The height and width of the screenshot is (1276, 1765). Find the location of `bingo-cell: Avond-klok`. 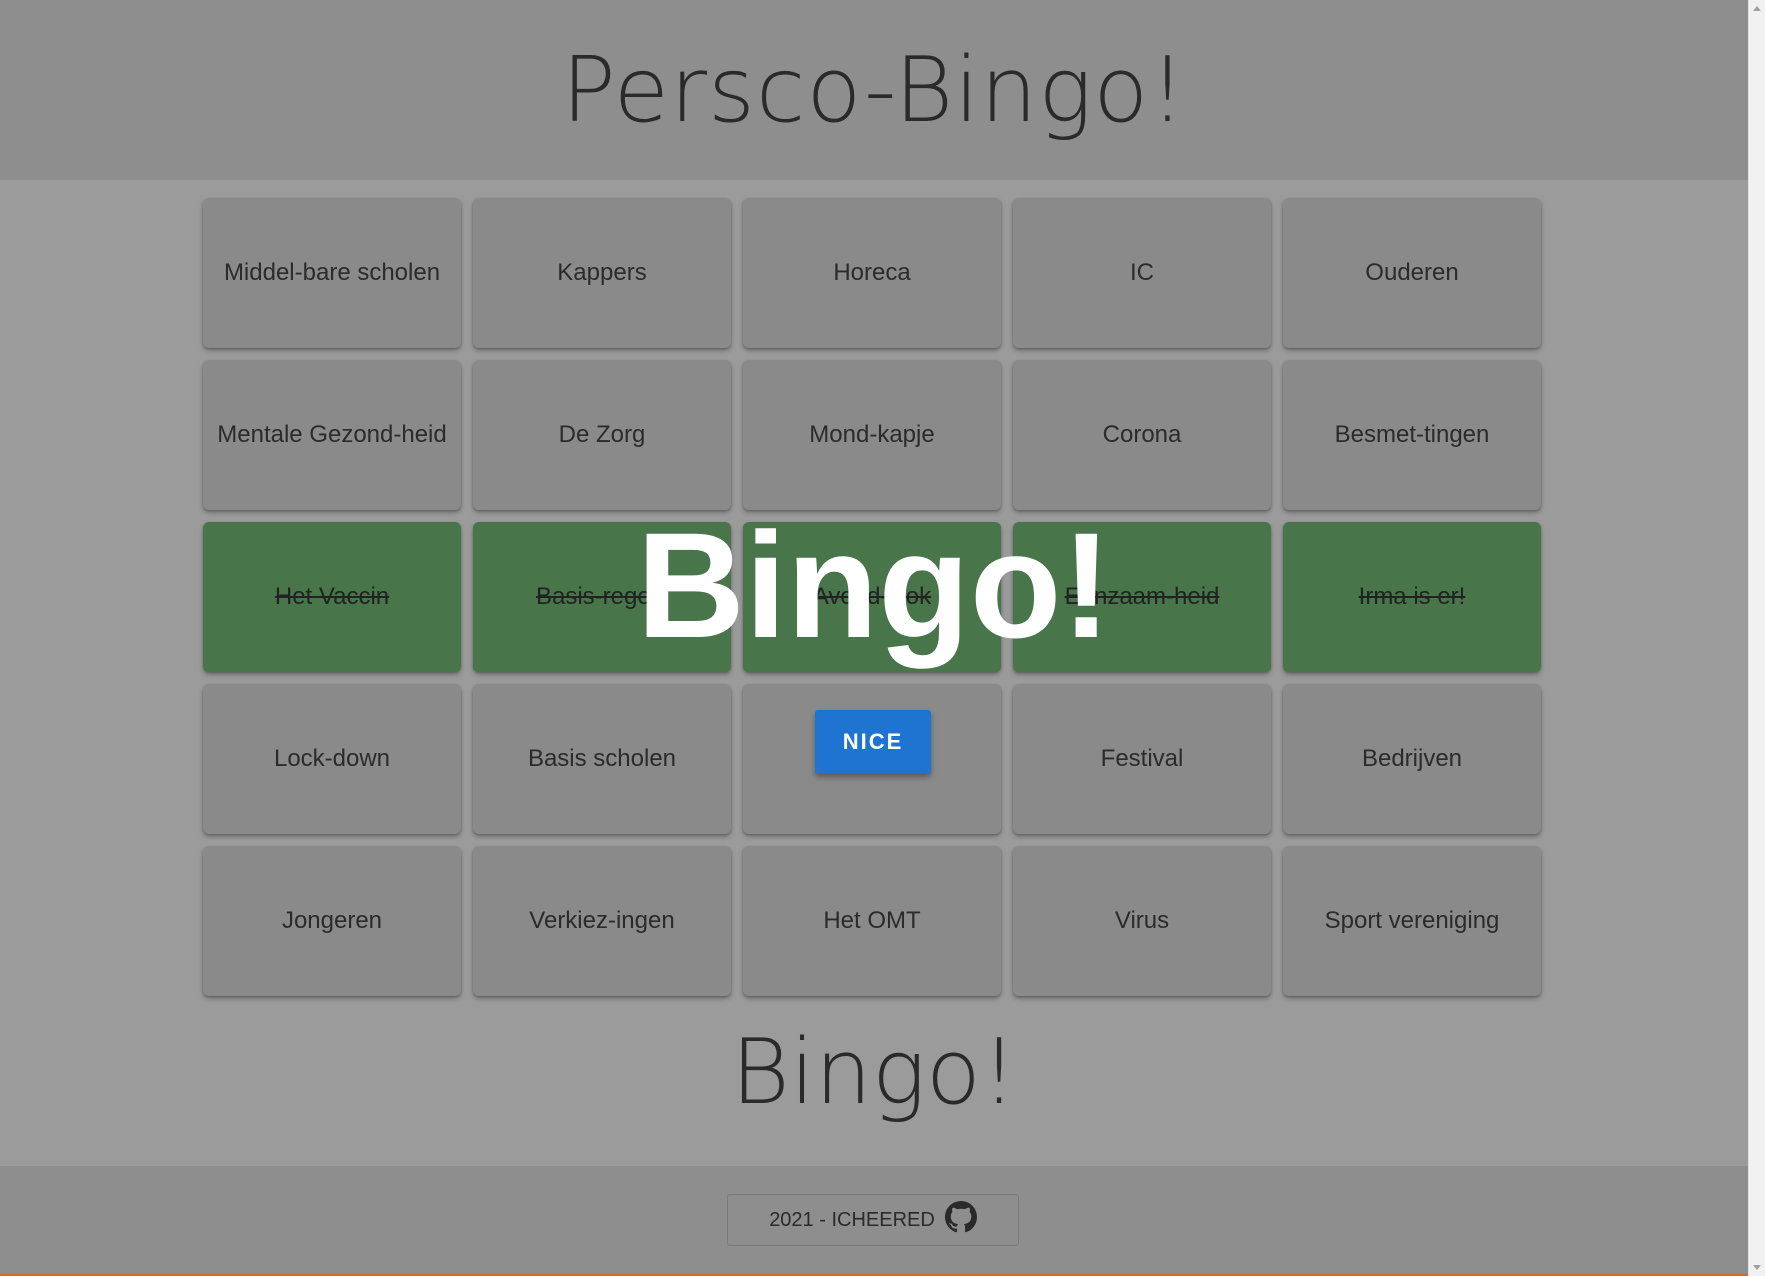

bingo-cell: Avond-klok is located at coordinates (872, 597).